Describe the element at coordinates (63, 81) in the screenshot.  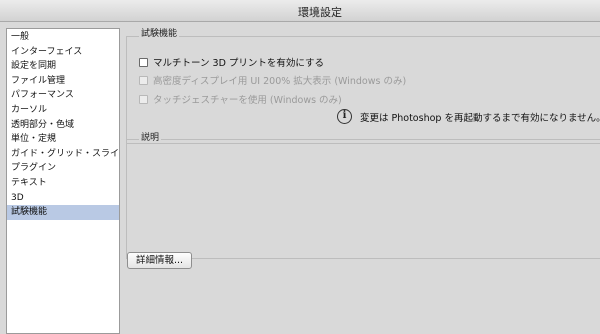
I see `sidebar-item-file-handling: ファイル管理` at that location.